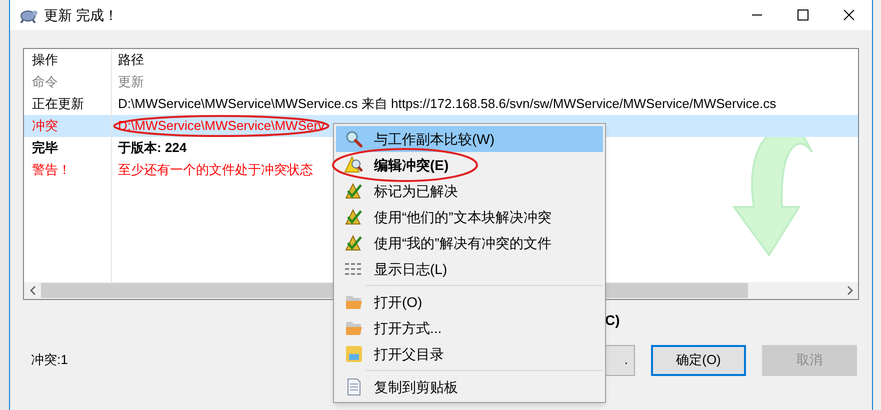  What do you see at coordinates (152, 148) in the screenshot?
I see `path-cell-text: 于版本: 224` at bounding box center [152, 148].